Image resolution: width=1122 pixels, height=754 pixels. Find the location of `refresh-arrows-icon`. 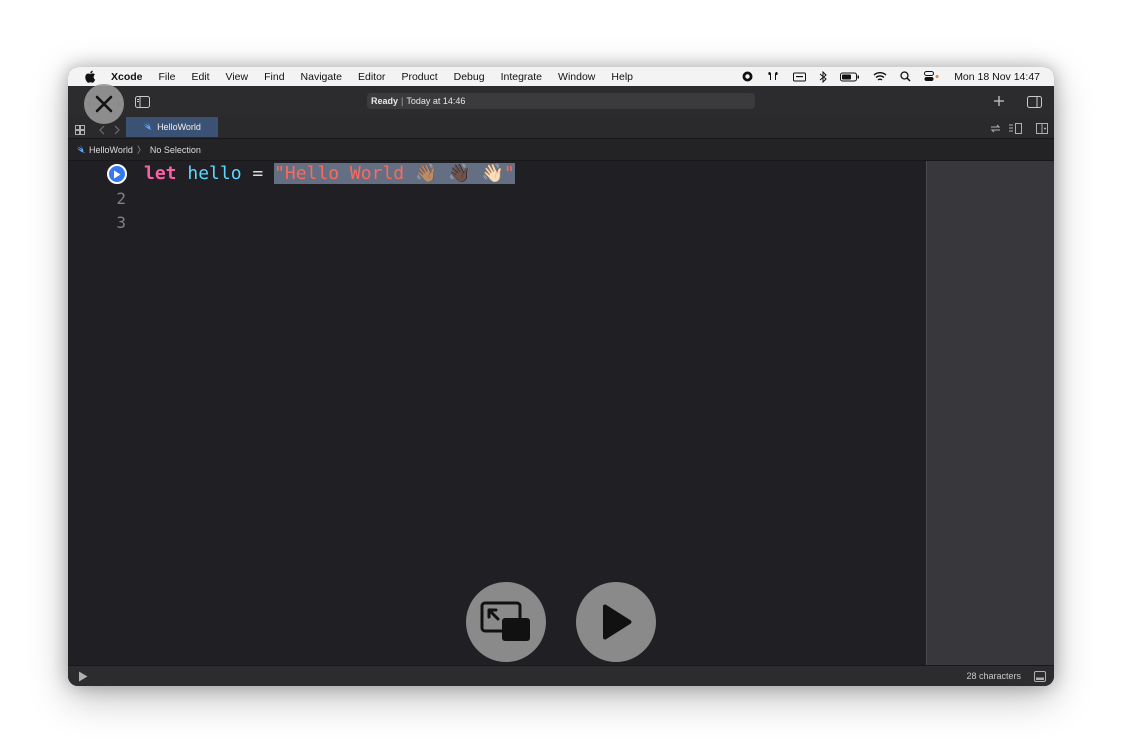

refresh-arrows-icon is located at coordinates (995, 130).